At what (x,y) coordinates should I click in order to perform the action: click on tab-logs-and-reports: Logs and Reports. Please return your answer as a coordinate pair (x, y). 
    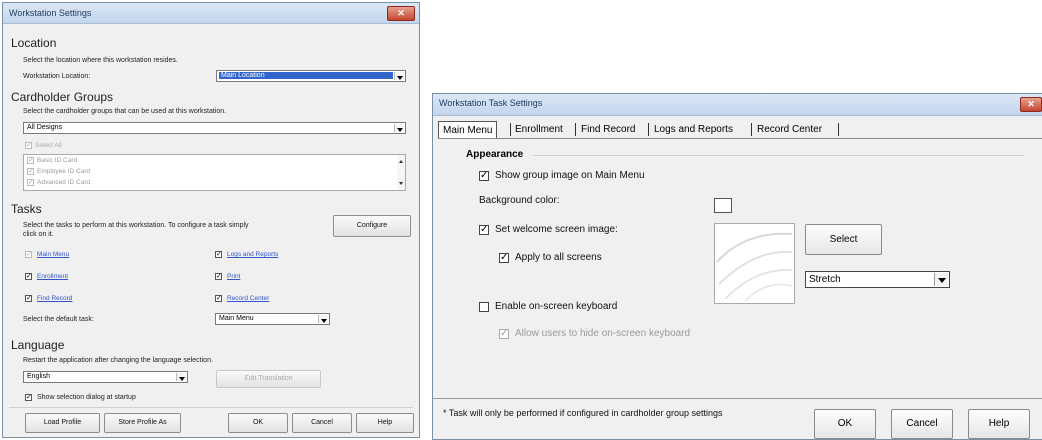
    Looking at the image, I should click on (693, 129).